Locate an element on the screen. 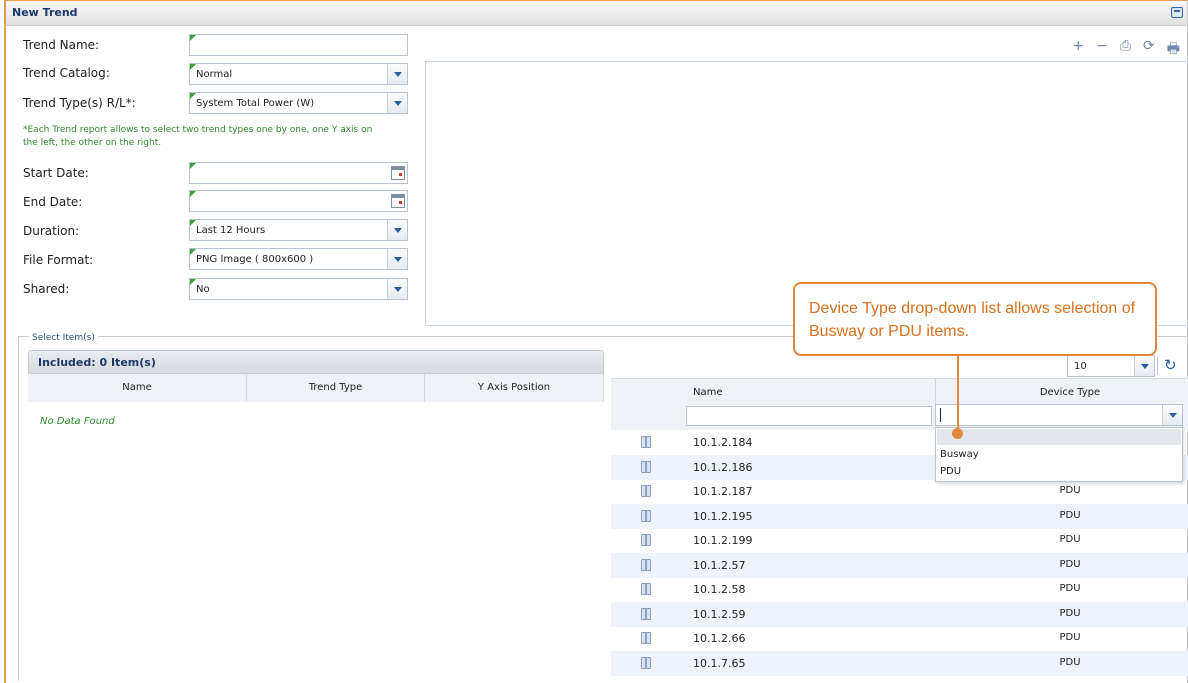 This screenshot has height=683, width=1188. trend-types-select: System Total Power (W) is located at coordinates (298, 103).